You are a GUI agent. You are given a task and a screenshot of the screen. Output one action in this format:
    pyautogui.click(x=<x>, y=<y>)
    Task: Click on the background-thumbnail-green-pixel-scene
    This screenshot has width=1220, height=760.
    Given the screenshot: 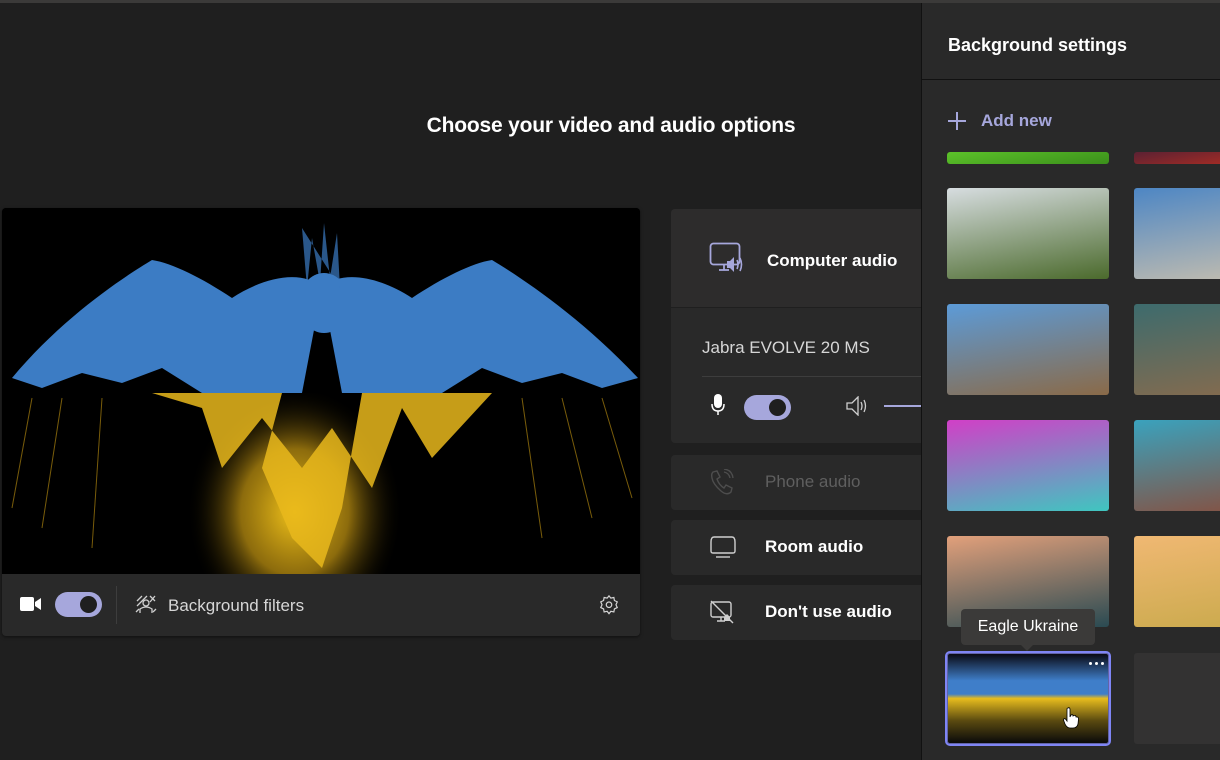 What is the action you would take?
    pyautogui.click(x=1028, y=158)
    